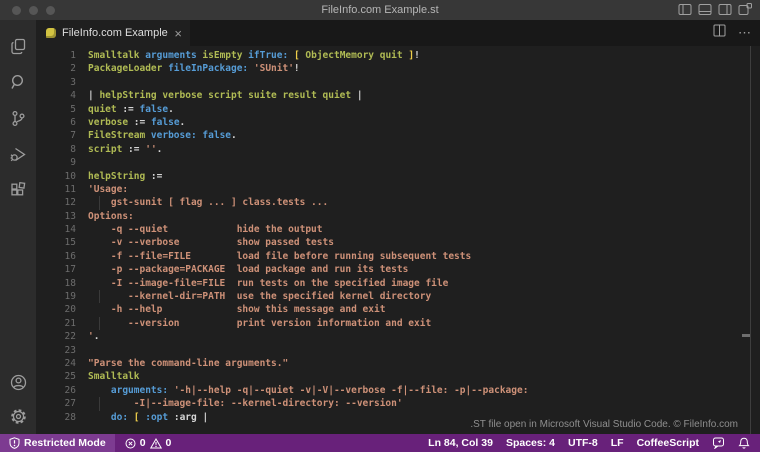  What do you see at coordinates (685, 9) in the screenshot?
I see `toggle-primary-sidebar-icon` at bounding box center [685, 9].